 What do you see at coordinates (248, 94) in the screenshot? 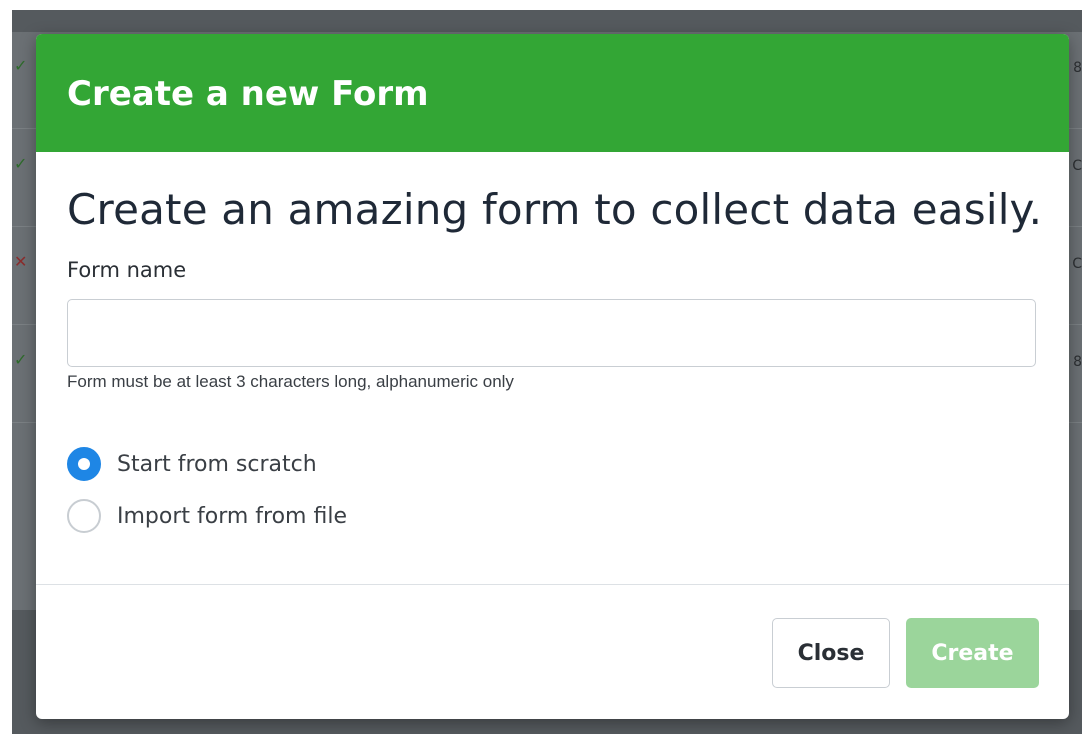
I see `dialog-title: Create a new Form` at bounding box center [248, 94].